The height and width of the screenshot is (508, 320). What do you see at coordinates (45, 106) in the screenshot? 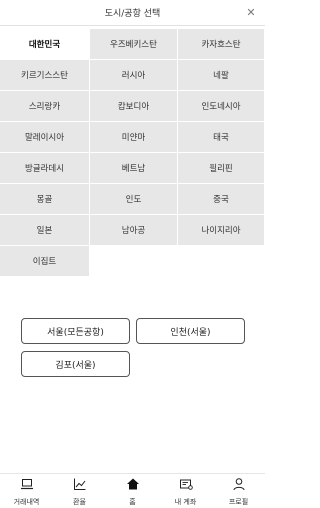
I see `country-item: 스리랑카` at bounding box center [45, 106].